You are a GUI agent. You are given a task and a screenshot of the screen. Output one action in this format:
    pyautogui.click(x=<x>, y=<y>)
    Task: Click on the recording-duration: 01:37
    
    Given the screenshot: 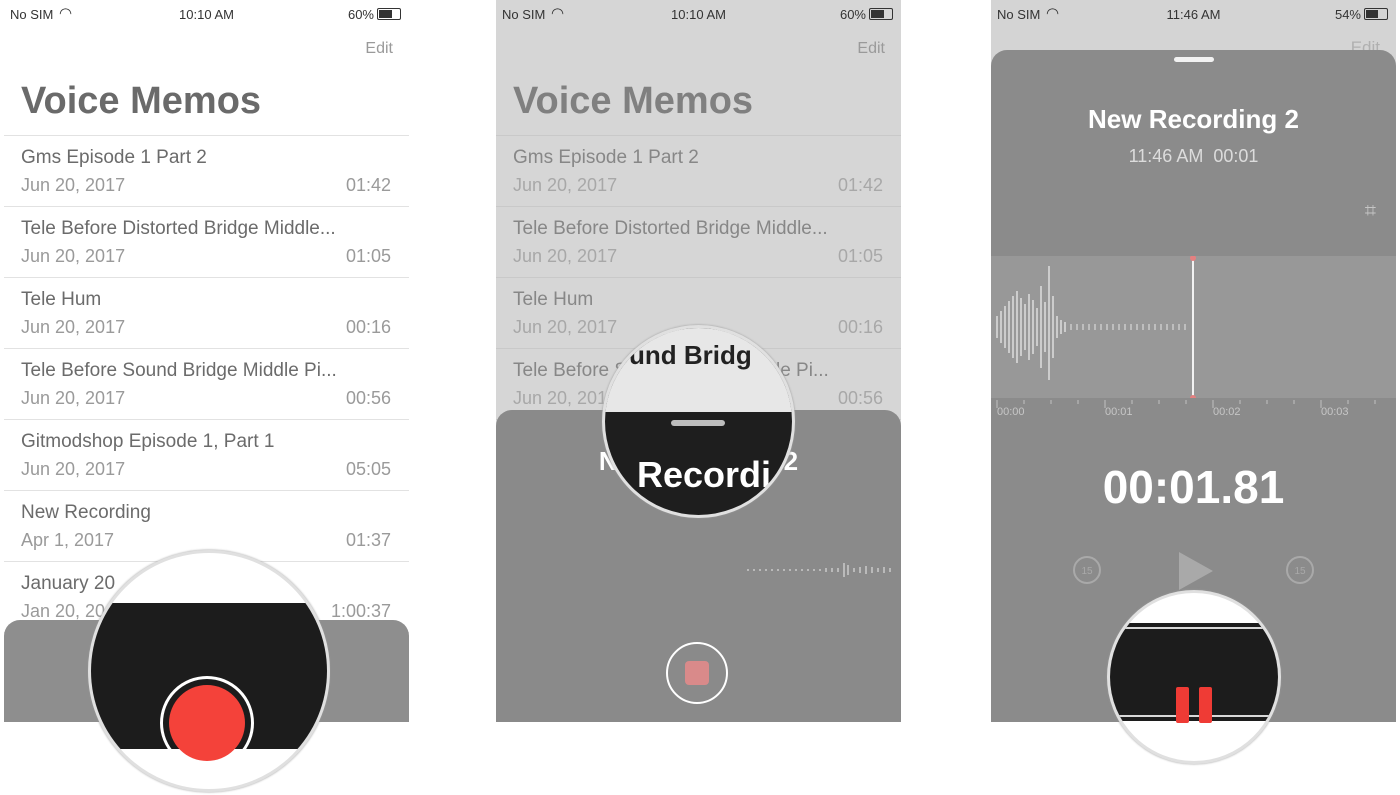 What is the action you would take?
    pyautogui.click(x=368, y=540)
    